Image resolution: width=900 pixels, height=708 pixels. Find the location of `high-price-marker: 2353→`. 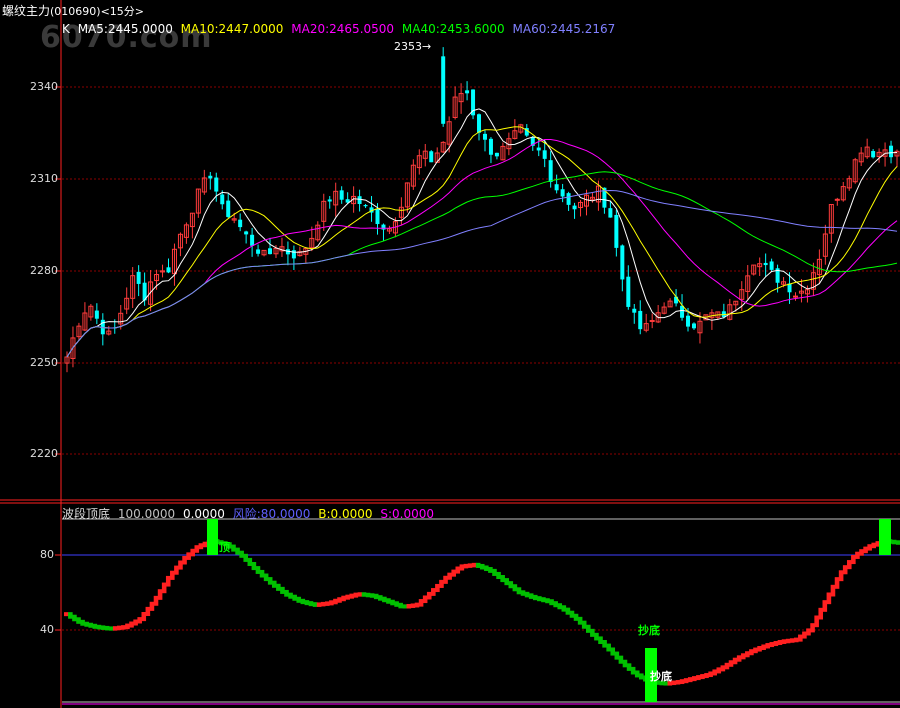

high-price-marker: 2353→ is located at coordinates (412, 46).